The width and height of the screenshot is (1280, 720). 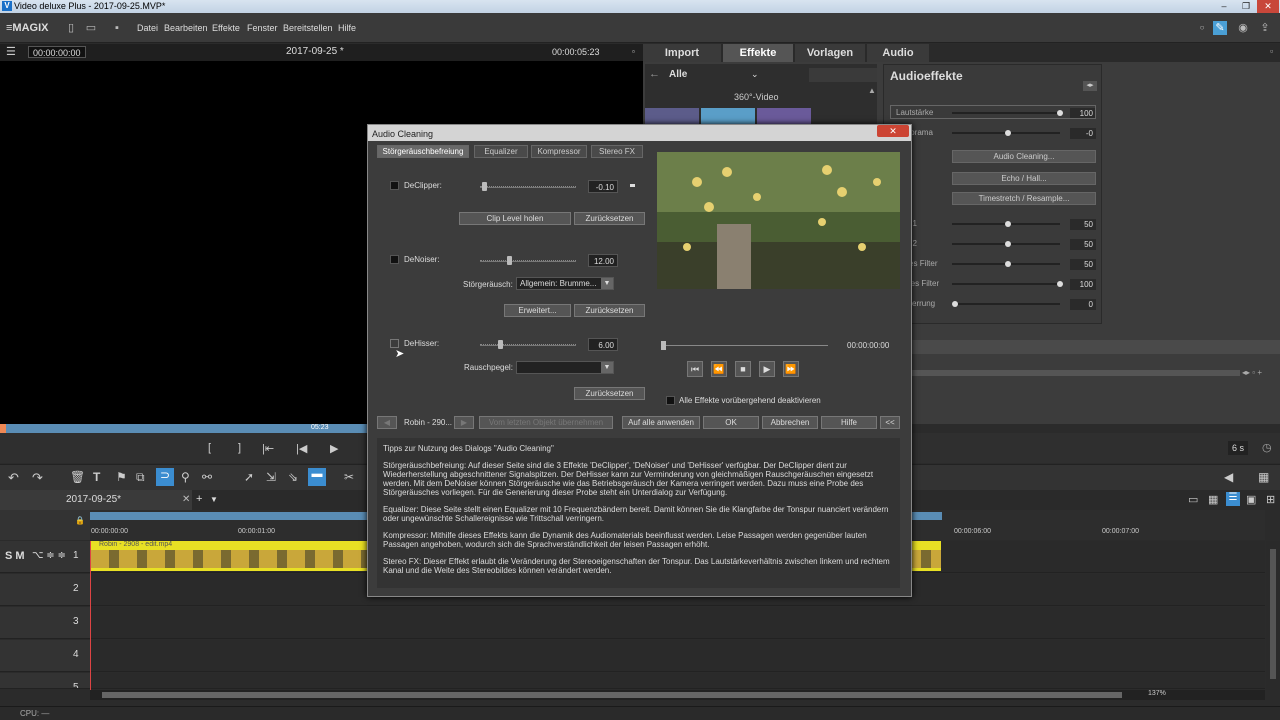 What do you see at coordinates (1270, 499) in the screenshot?
I see `more-icon: ⊞` at bounding box center [1270, 499].